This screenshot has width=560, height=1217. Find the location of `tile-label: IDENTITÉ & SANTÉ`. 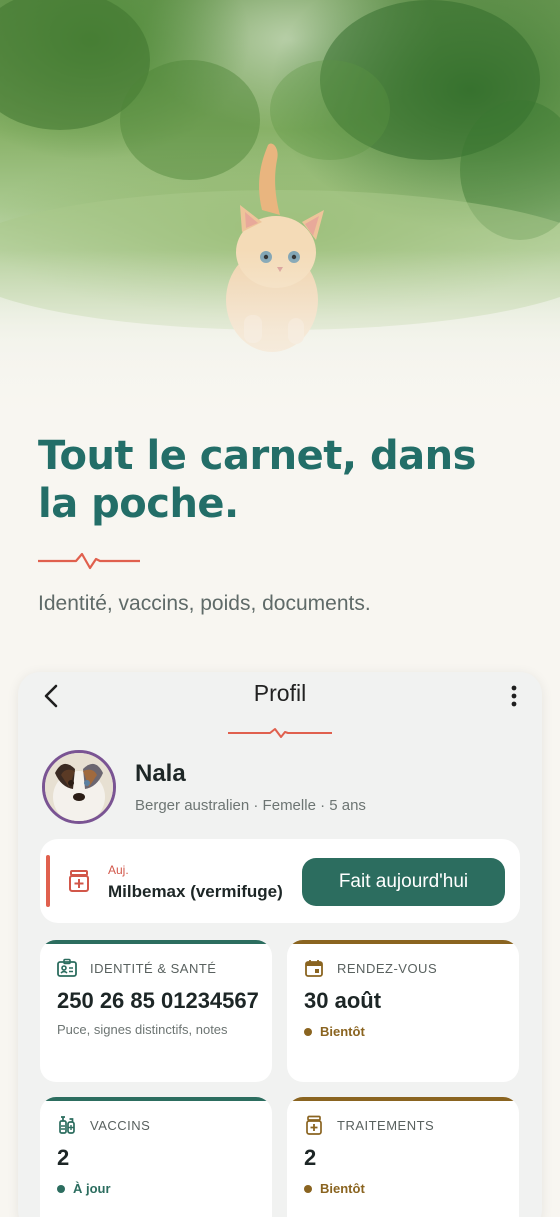

tile-label: IDENTITÉ & SANTÉ is located at coordinates (153, 968).